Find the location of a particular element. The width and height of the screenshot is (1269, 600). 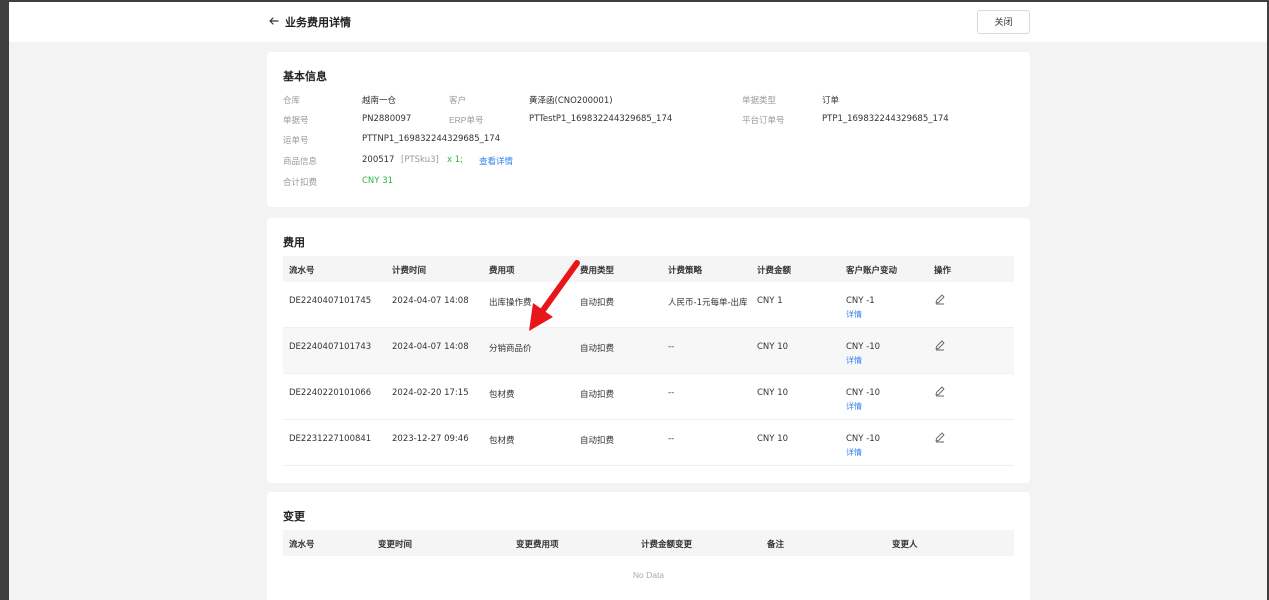

total-fee-value: CNY 31 is located at coordinates (378, 181).